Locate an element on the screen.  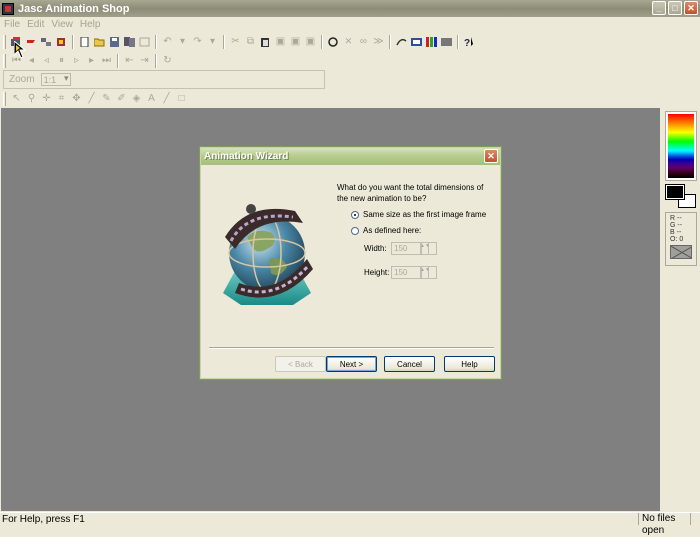
option-defined: As defined here: is located at coordinates (386, 230).